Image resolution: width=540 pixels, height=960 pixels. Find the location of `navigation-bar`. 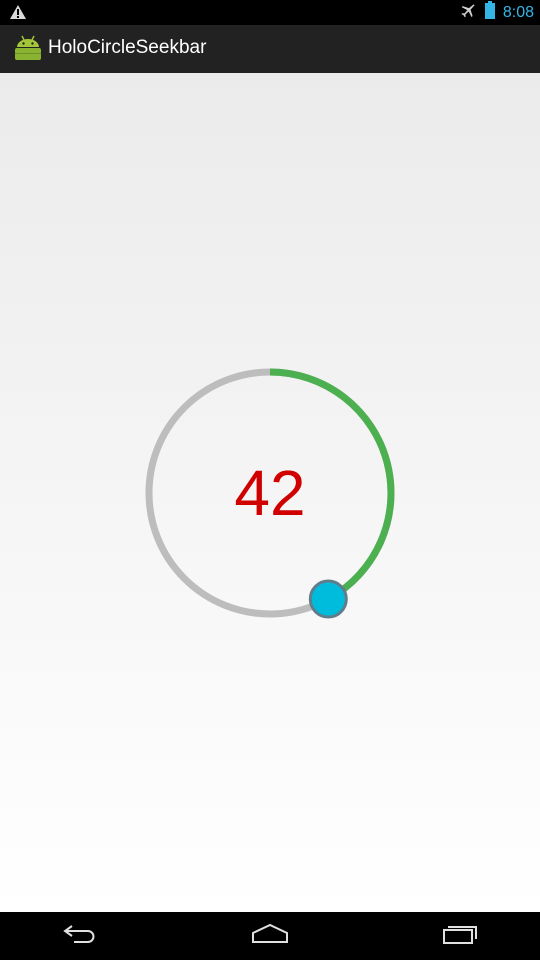

navigation-bar is located at coordinates (270, 936).